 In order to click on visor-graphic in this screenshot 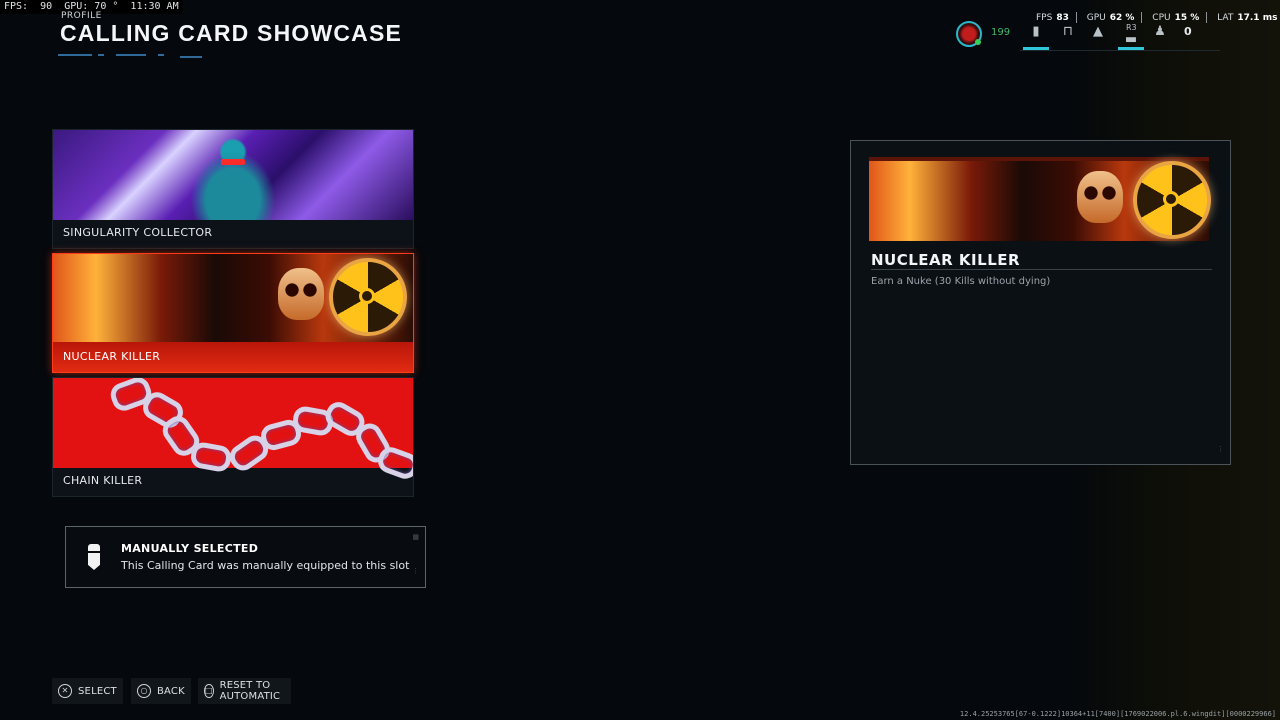, I will do `click(233, 162)`.